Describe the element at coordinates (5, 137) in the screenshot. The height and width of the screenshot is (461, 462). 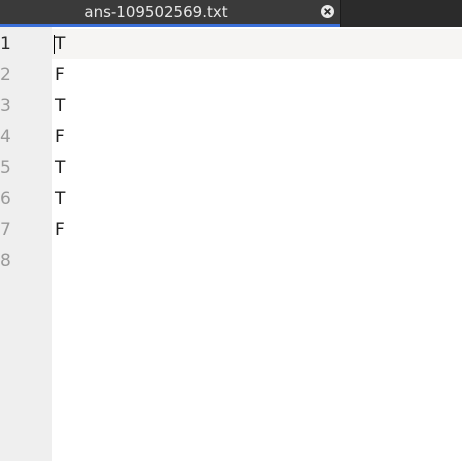
I see `line-number: 4` at that location.